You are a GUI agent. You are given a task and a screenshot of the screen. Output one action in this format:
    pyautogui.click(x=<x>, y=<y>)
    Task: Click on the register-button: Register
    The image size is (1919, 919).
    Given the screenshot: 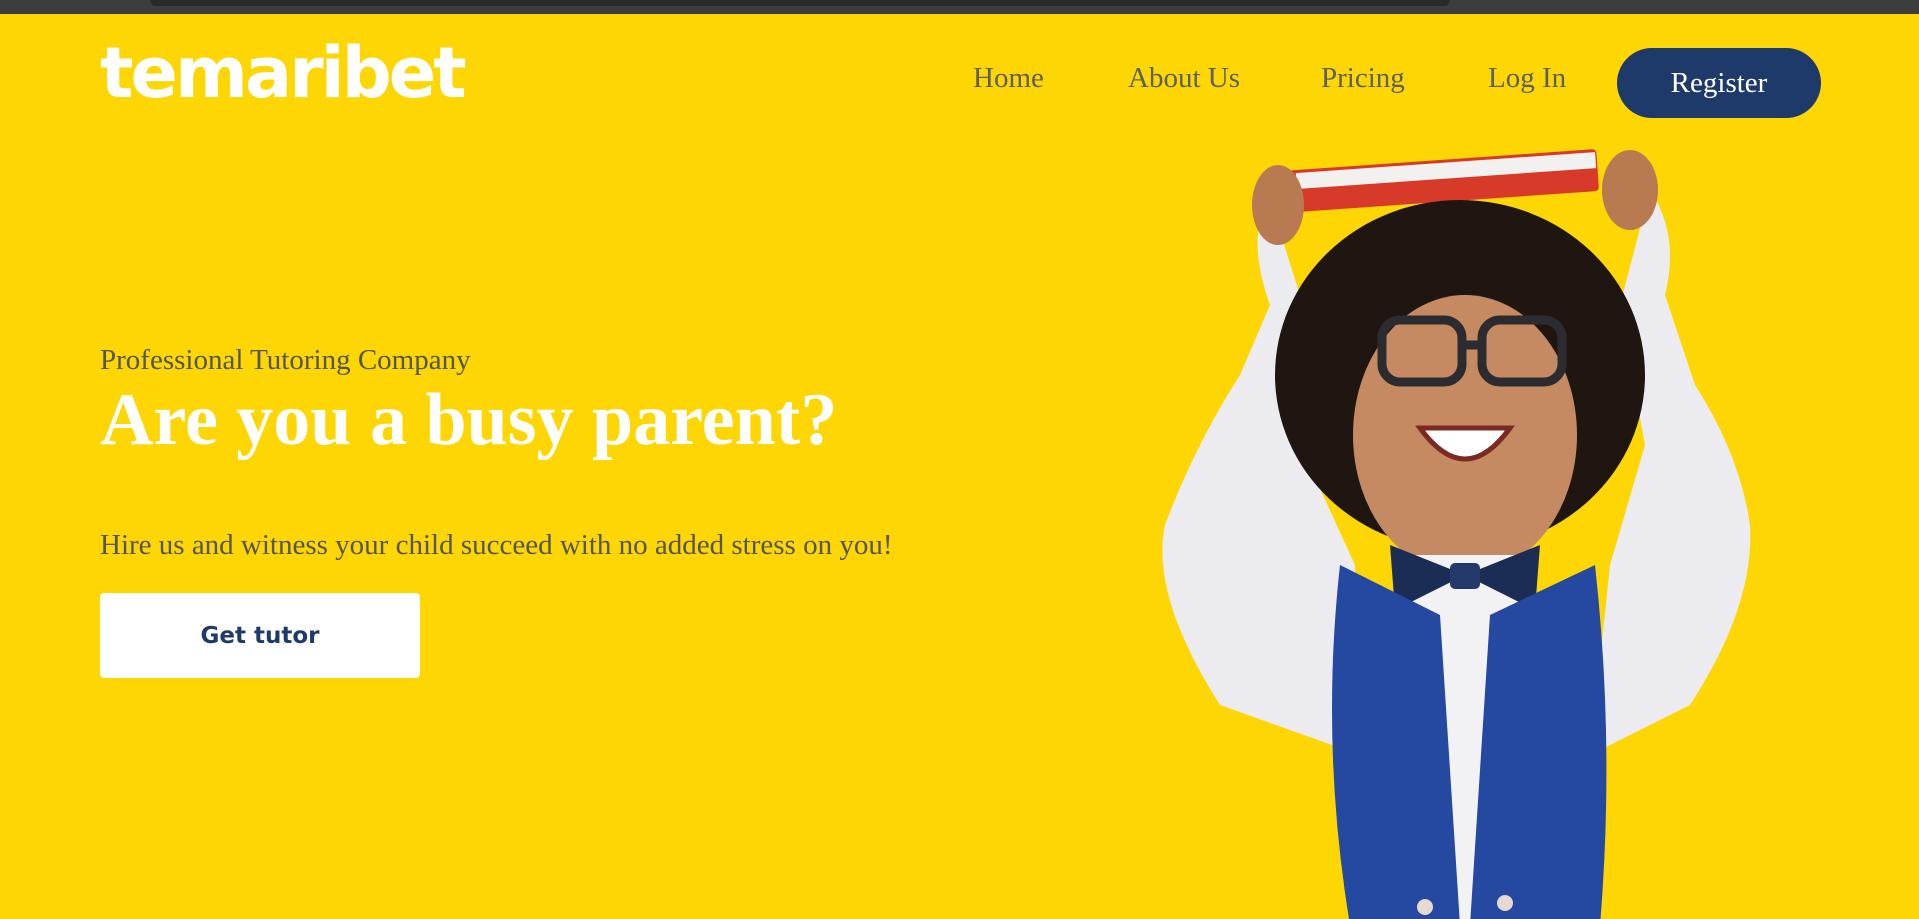 What is the action you would take?
    pyautogui.click(x=1719, y=83)
    